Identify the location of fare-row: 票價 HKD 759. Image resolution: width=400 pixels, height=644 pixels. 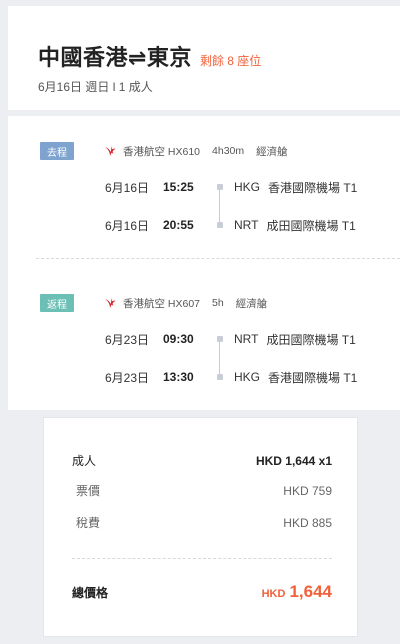
(202, 490).